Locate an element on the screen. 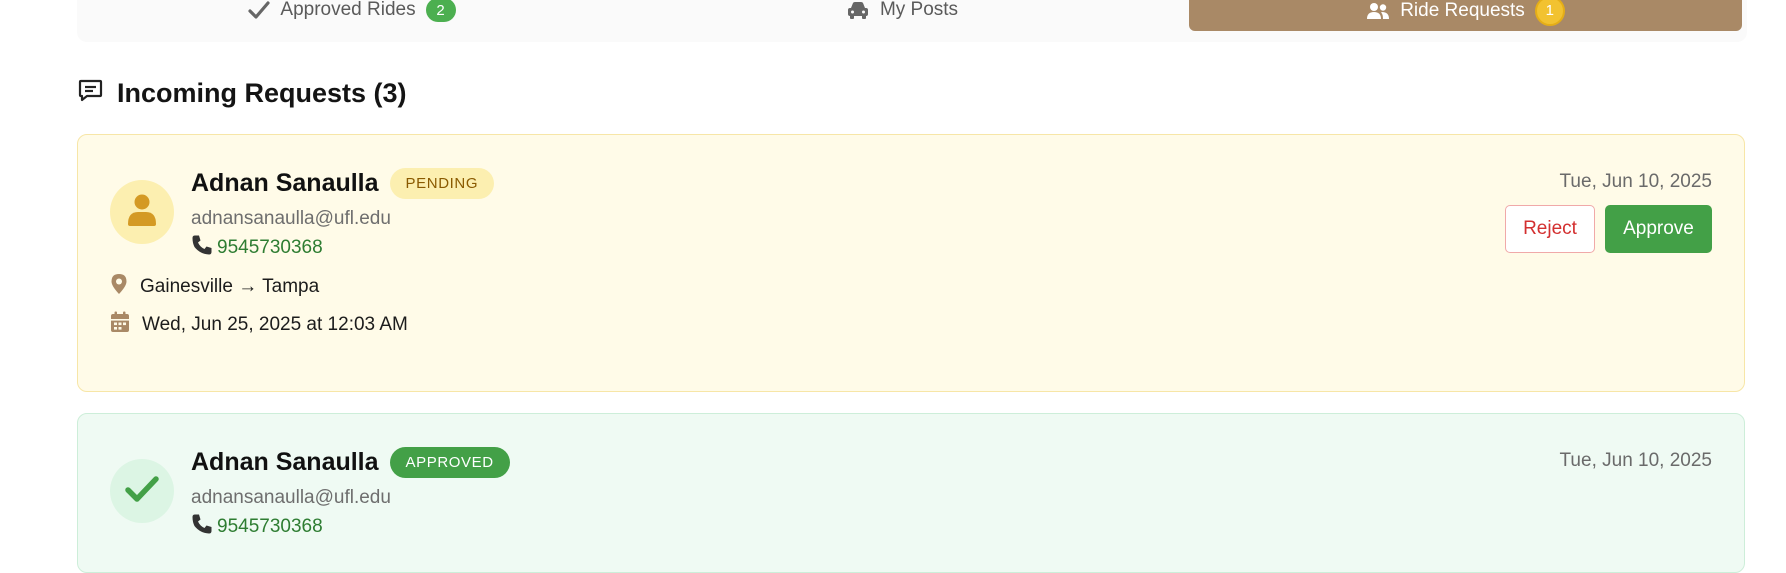 This screenshot has height=573, width=1786. approve-button: Approve is located at coordinates (1658, 229).